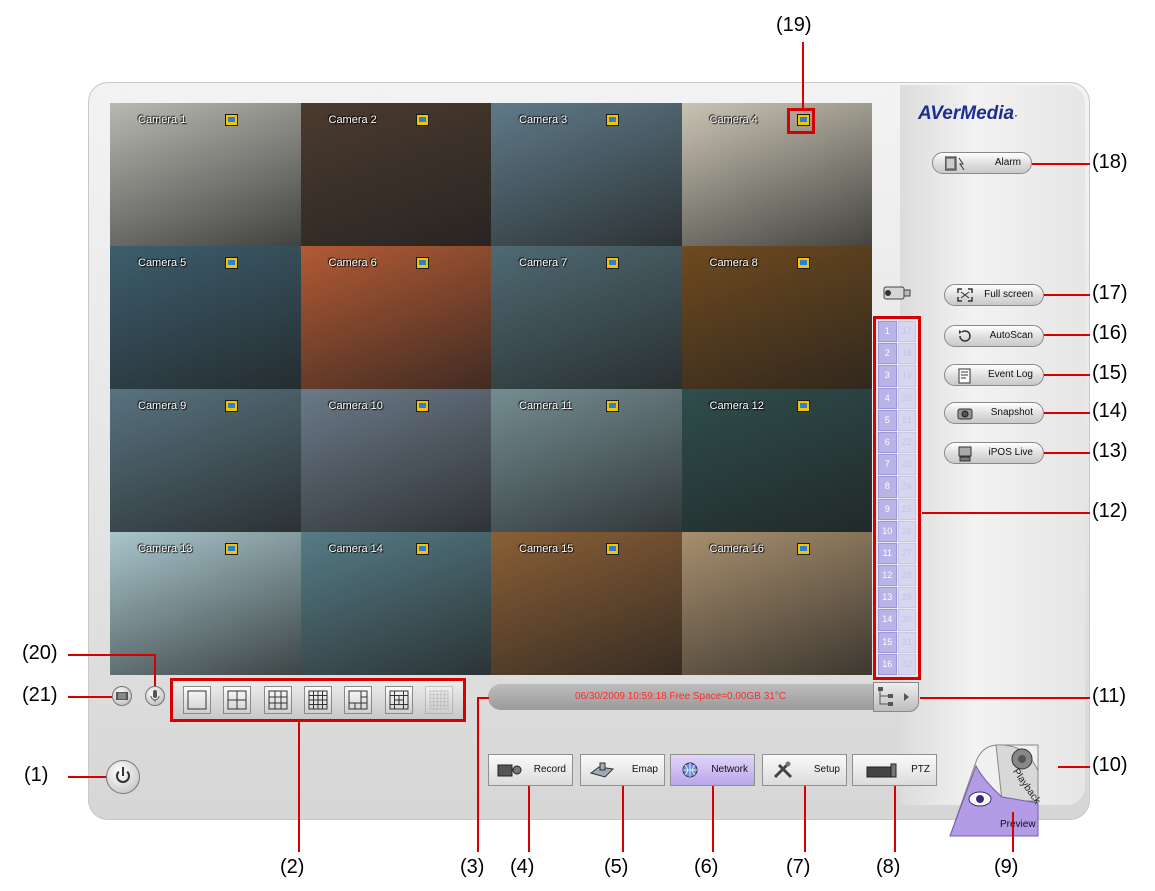  Describe the element at coordinates (155, 670) in the screenshot. I see `leader-line-20b` at that location.